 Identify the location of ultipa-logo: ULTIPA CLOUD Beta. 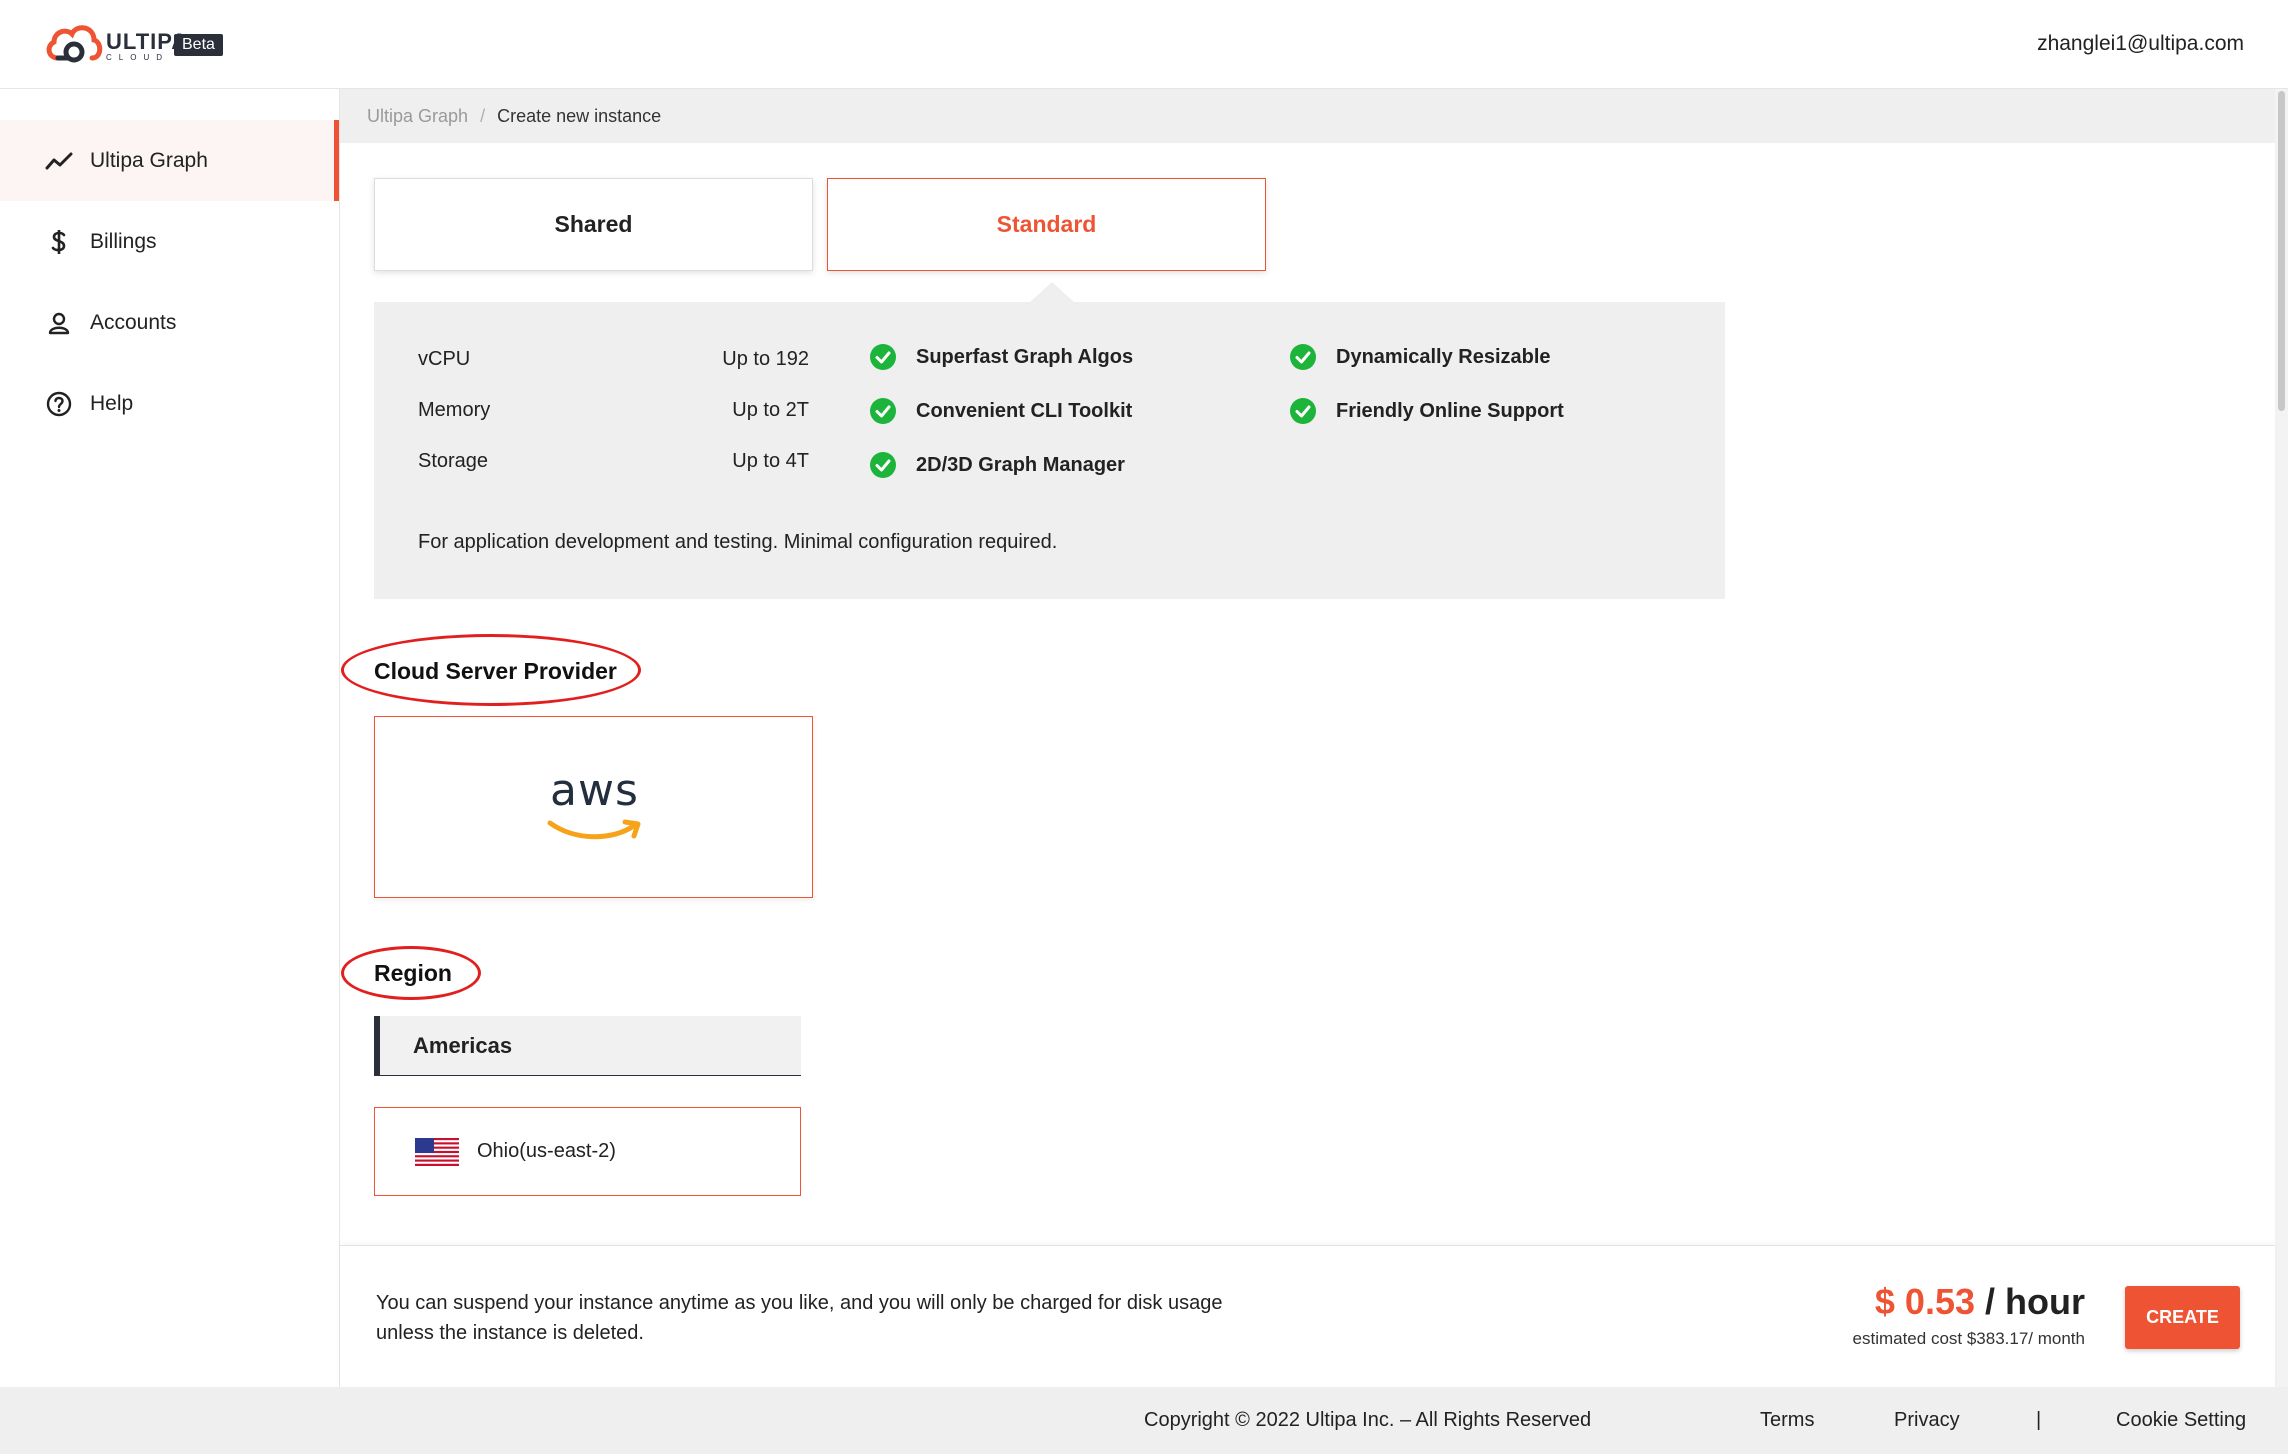
(139, 43).